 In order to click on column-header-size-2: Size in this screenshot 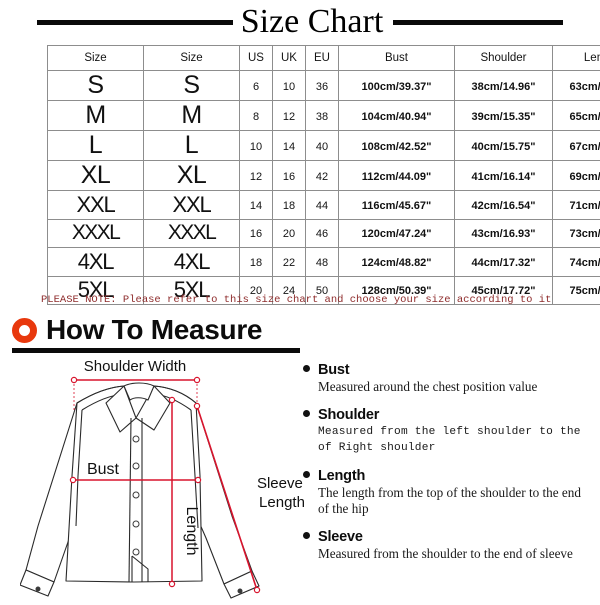, I will do `click(192, 58)`.